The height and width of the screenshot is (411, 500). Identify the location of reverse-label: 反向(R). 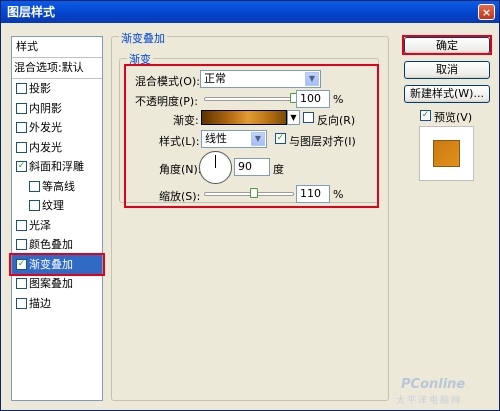
(336, 120).